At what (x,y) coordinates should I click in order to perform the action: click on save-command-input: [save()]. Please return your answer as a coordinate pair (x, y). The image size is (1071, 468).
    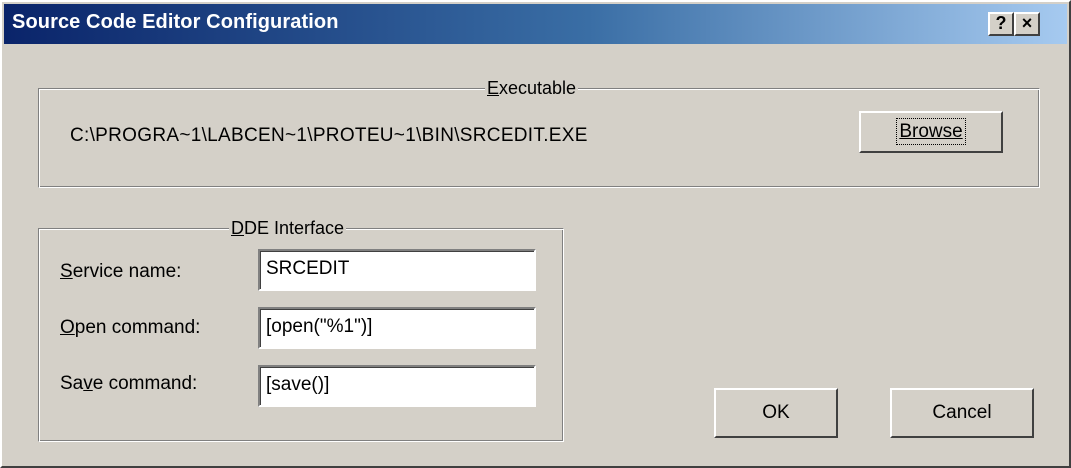
    Looking at the image, I should click on (397, 386).